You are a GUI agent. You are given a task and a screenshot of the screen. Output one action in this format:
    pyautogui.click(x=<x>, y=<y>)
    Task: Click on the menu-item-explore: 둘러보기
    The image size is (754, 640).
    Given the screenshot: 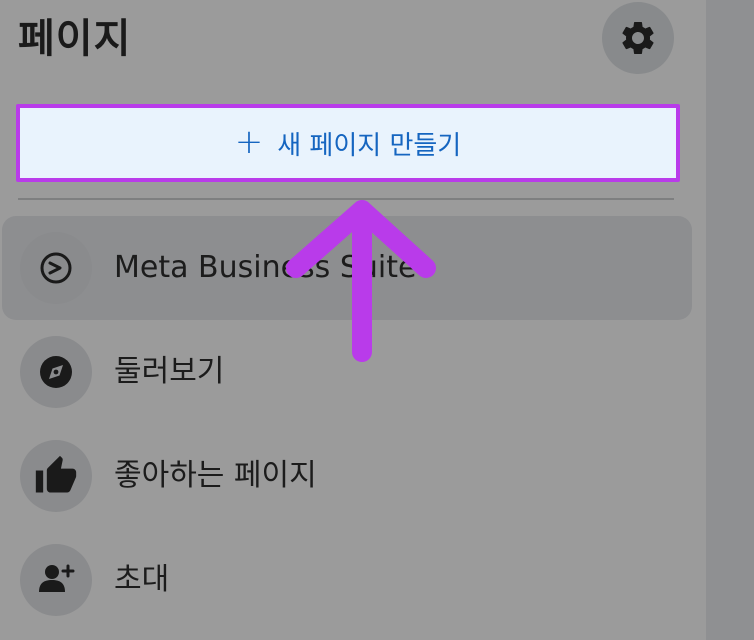 What is the action you would take?
    pyautogui.click(x=347, y=372)
    